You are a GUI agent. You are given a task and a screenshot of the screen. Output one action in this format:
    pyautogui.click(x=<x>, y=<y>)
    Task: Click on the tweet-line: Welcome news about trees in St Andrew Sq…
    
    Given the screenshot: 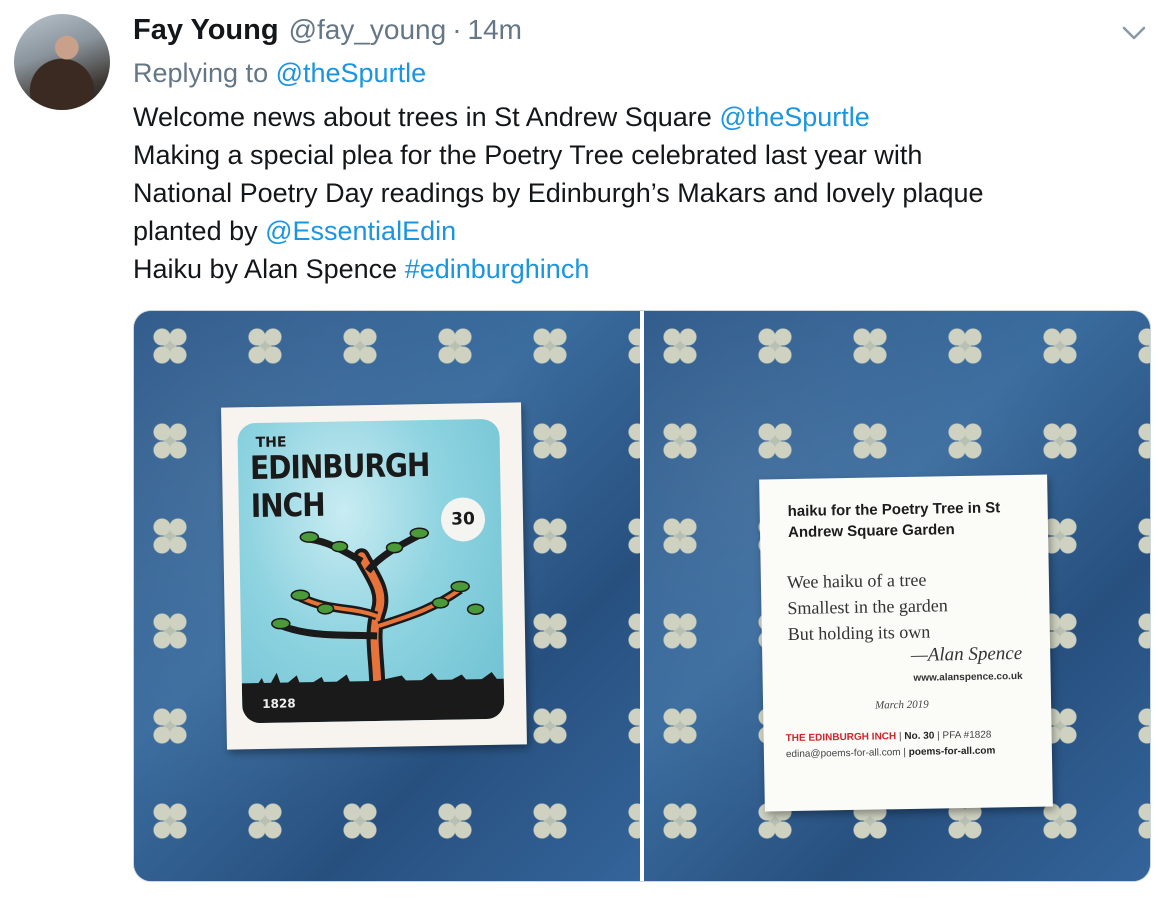 What is the action you would take?
    pyautogui.click(x=638, y=117)
    